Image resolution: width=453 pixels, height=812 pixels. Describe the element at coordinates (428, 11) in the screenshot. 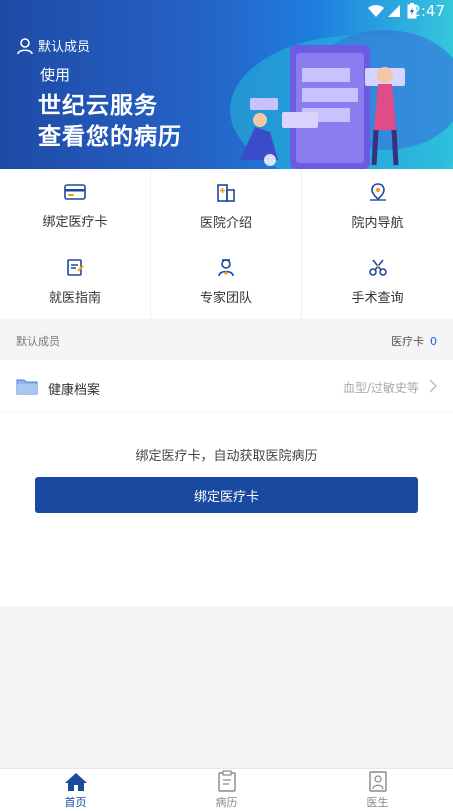

I see `status-time: 2:47` at that location.